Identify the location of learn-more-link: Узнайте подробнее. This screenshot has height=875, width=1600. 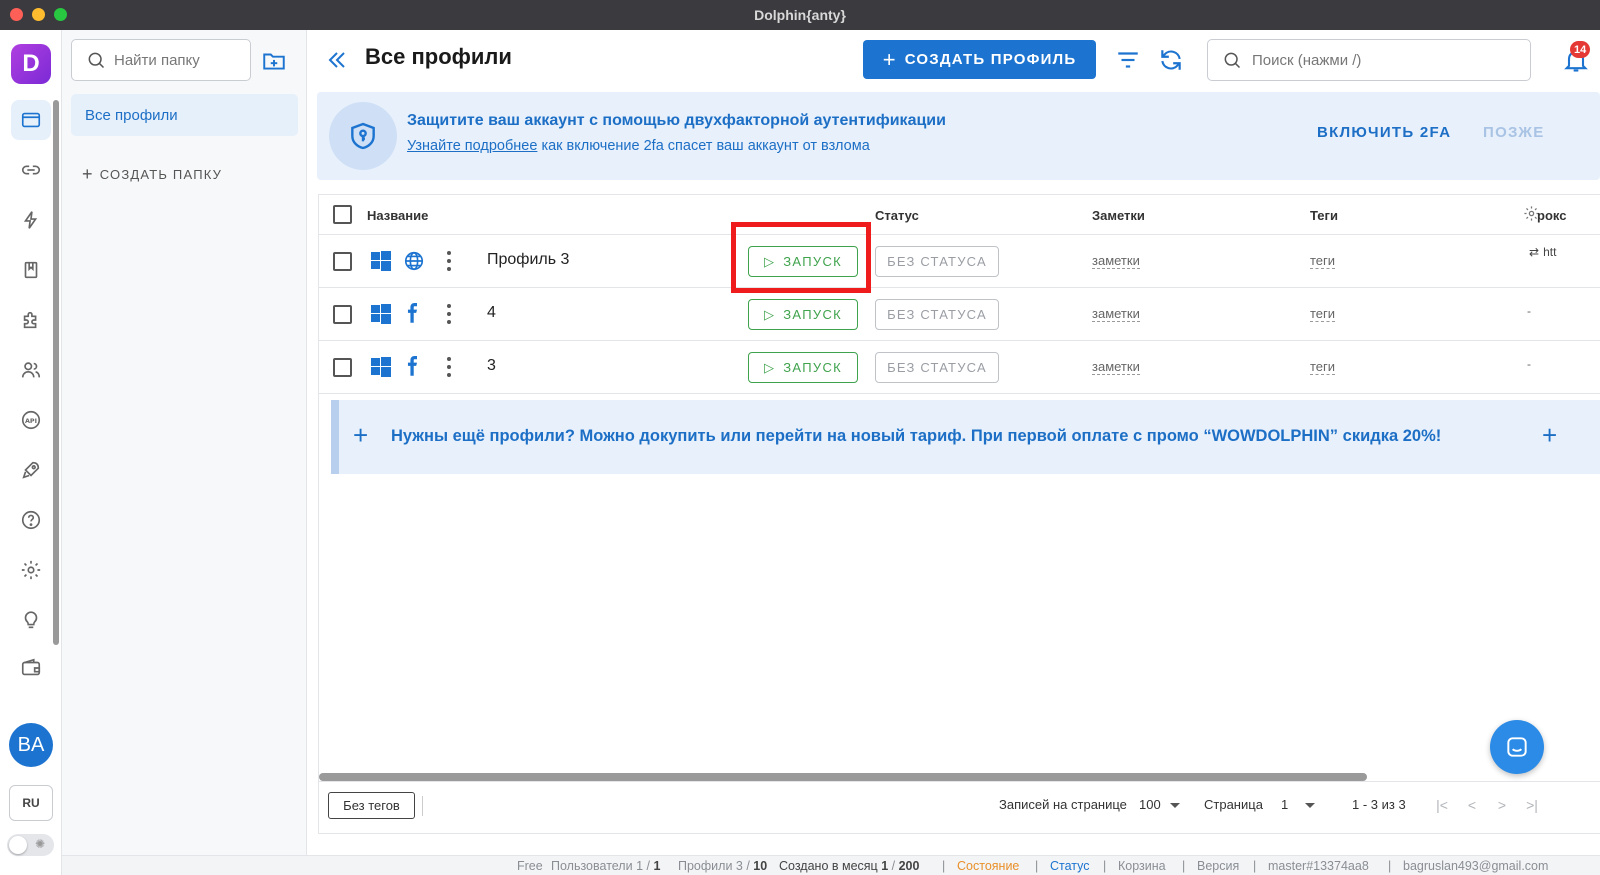
(472, 146).